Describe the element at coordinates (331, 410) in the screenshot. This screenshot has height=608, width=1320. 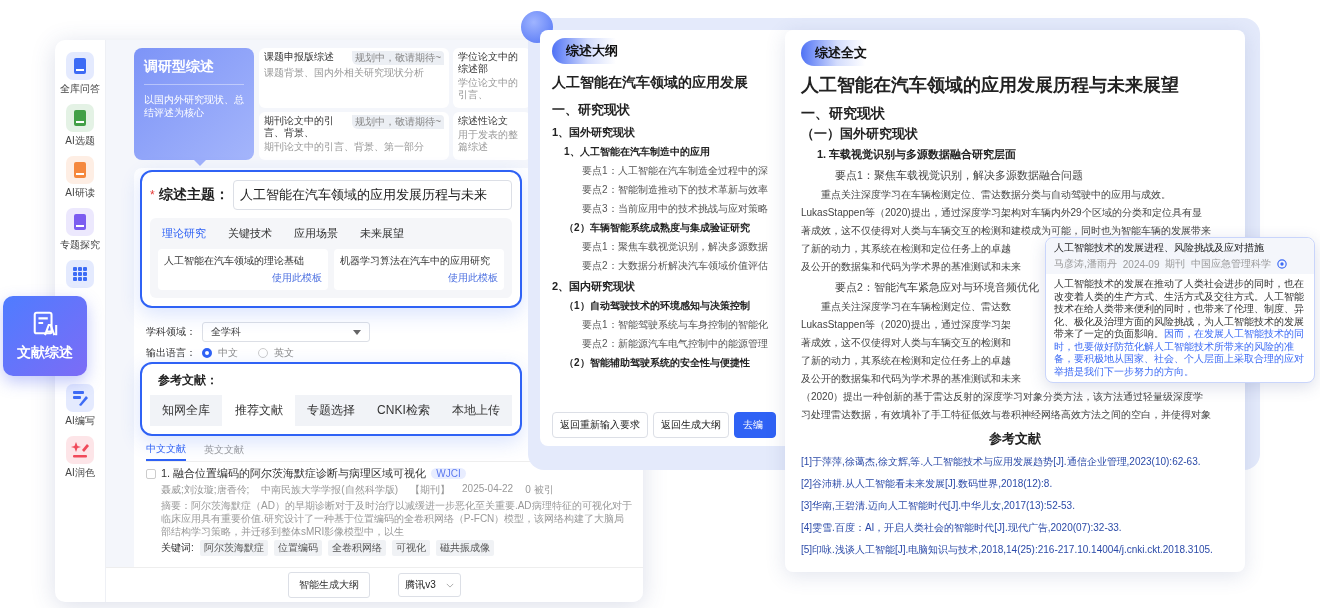
I see `tab: 专题选择` at that location.